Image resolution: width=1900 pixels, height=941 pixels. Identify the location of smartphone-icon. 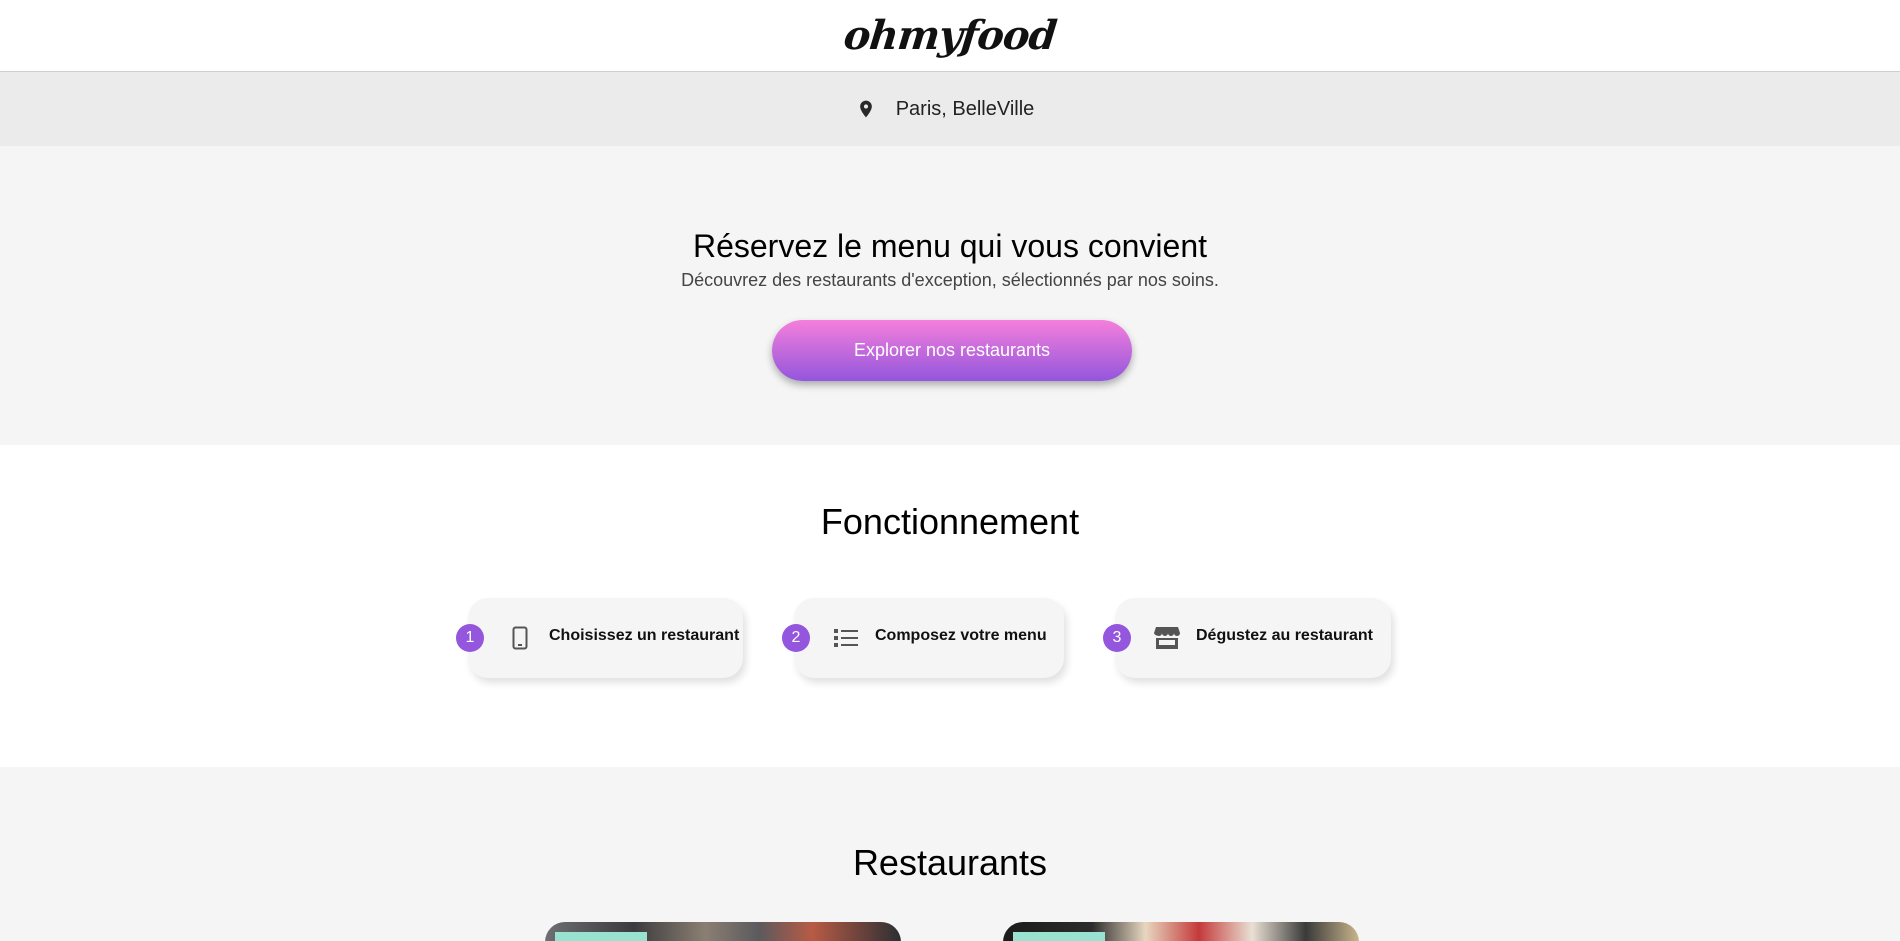
(520, 638).